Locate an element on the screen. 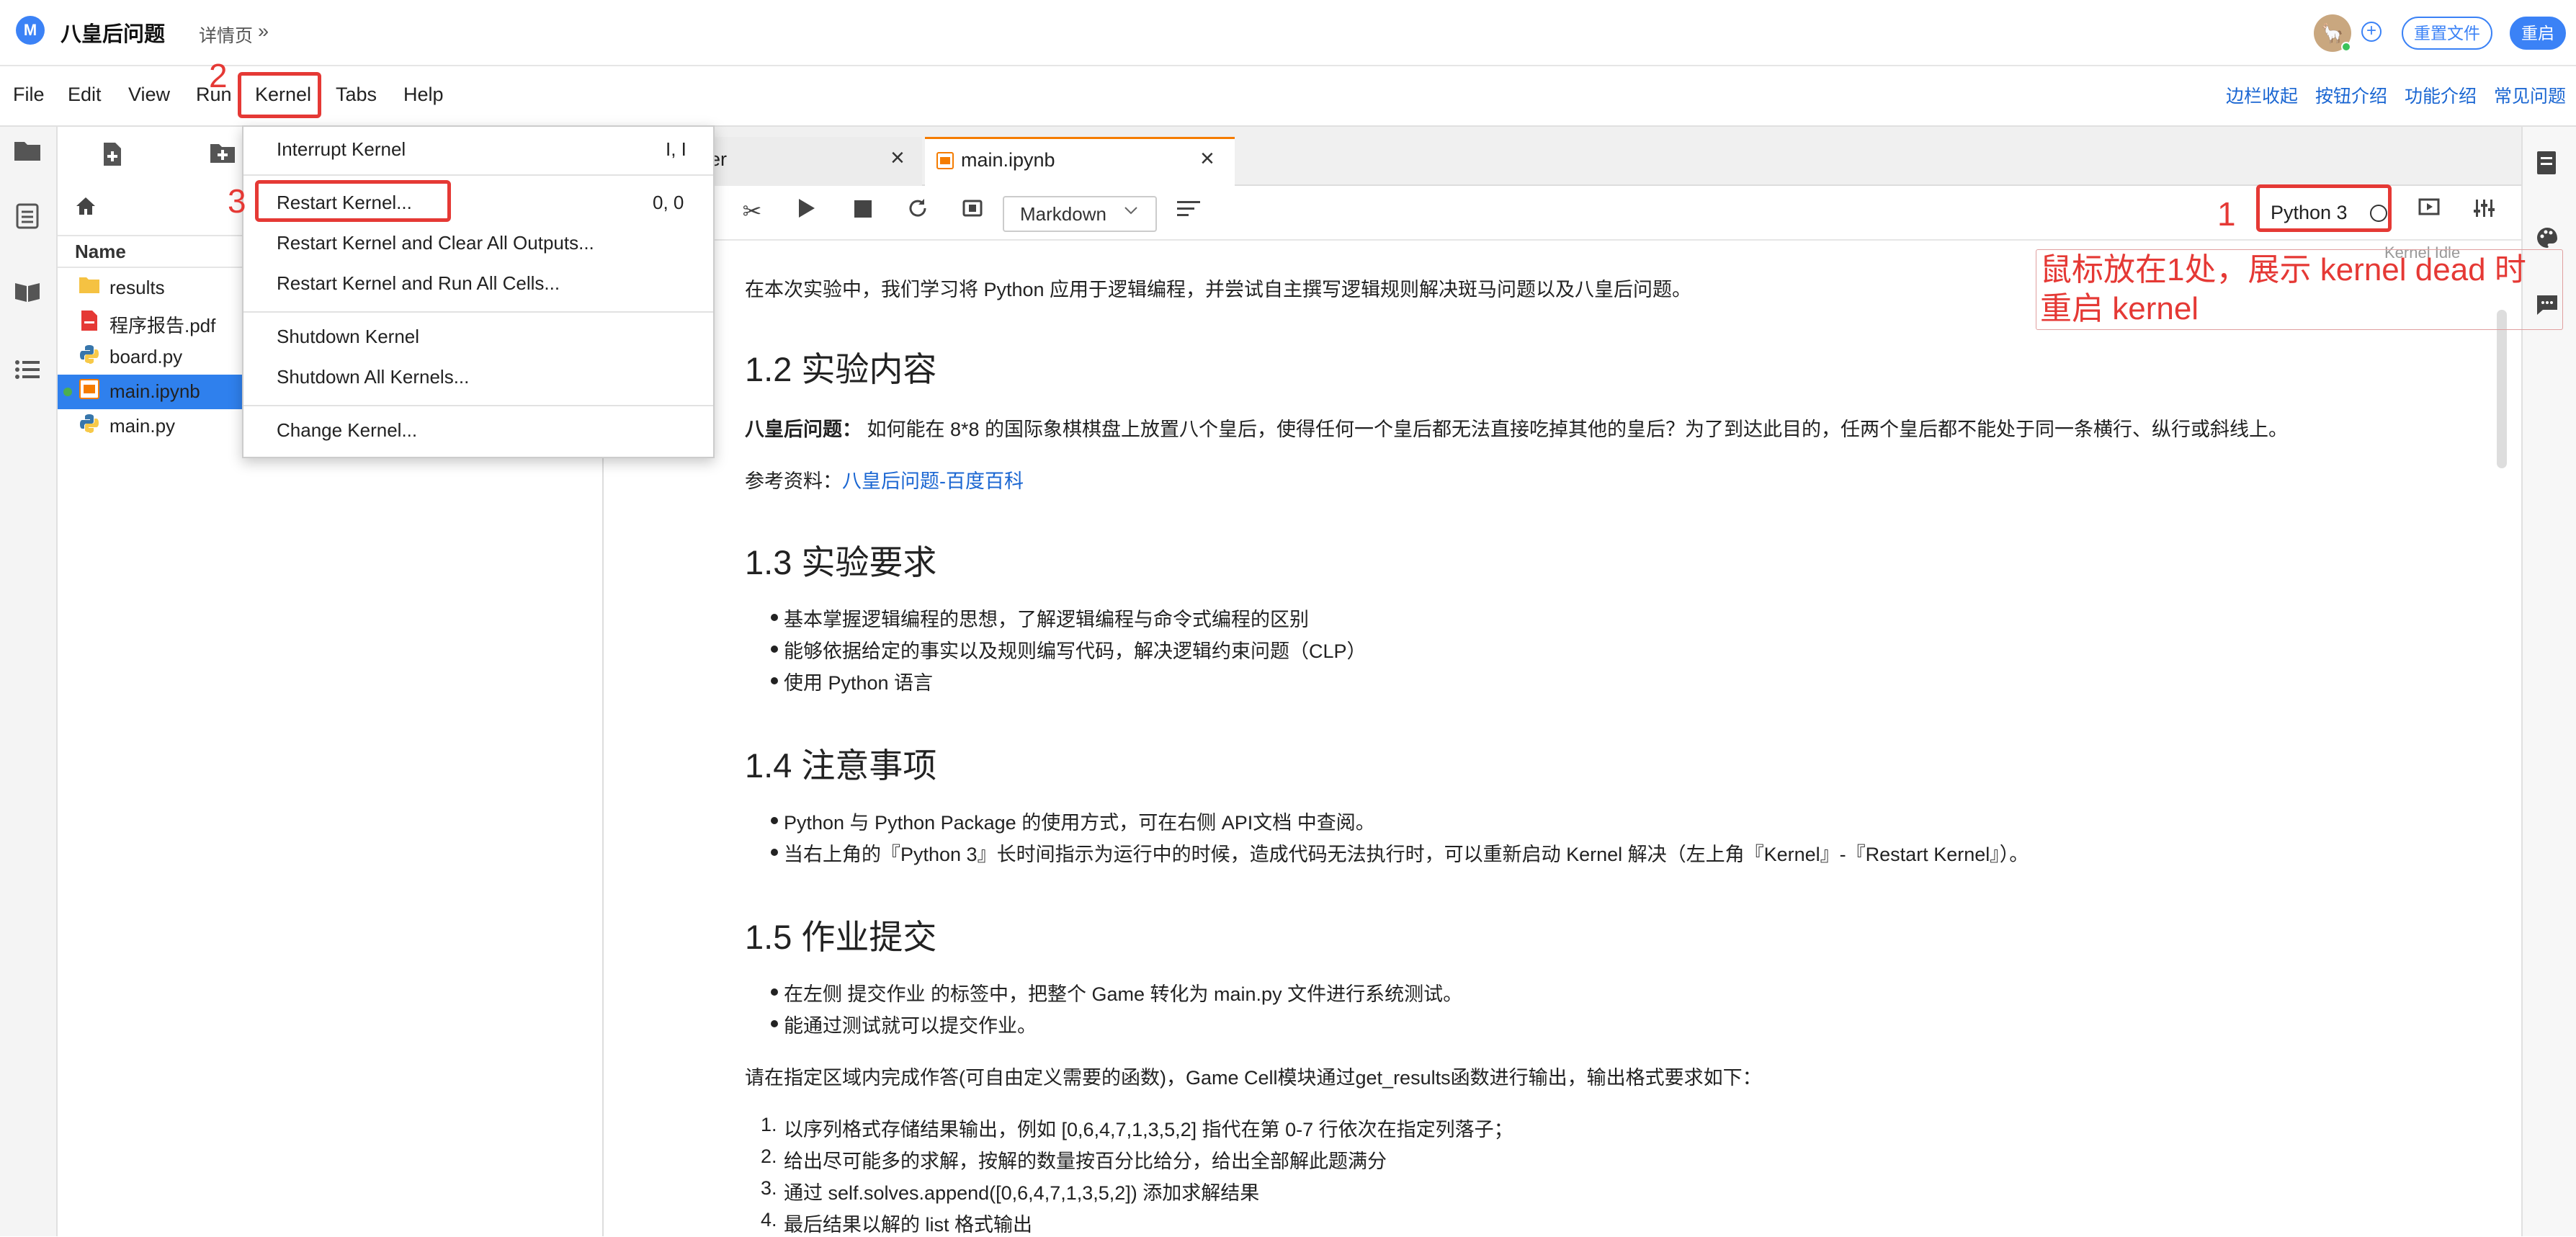 The width and height of the screenshot is (2576, 1237). run-icon is located at coordinates (807, 211).